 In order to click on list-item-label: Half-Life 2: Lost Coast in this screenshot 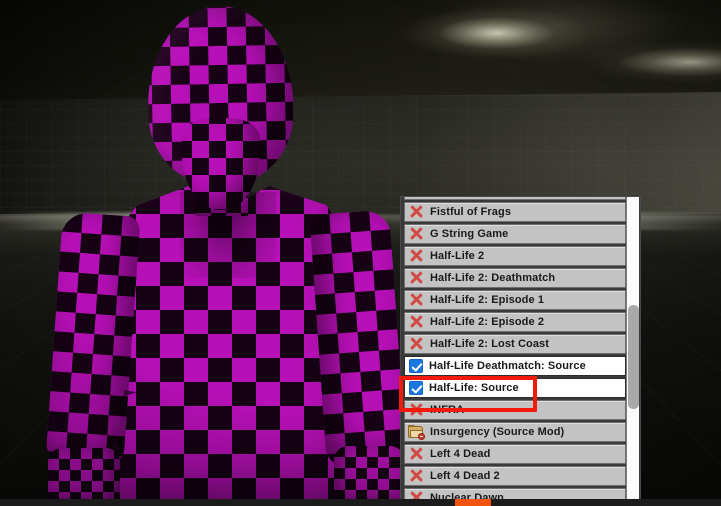, I will do `click(490, 343)`.